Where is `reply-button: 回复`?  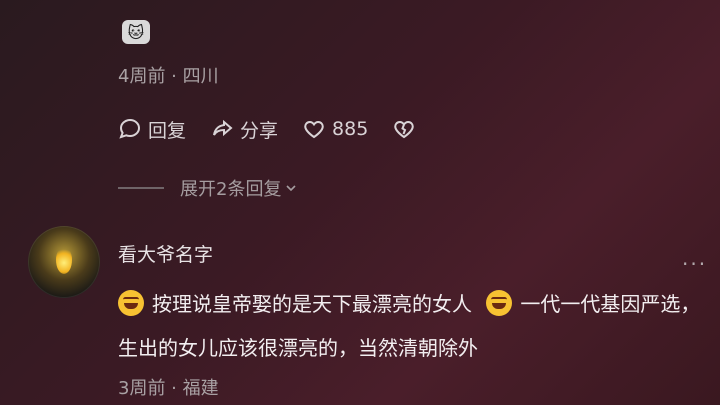
reply-button: 回复 is located at coordinates (152, 129).